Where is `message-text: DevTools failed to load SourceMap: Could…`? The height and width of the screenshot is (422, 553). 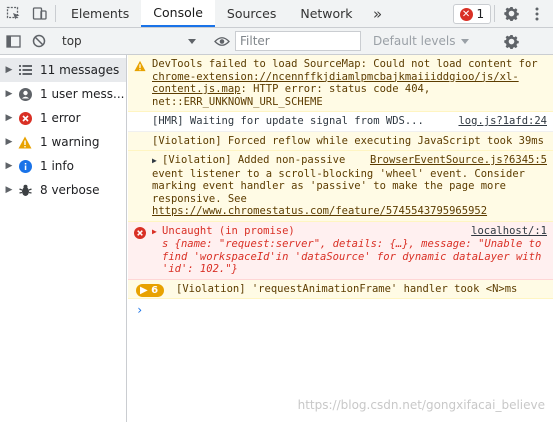 message-text: DevTools failed to load SourceMap: Could… is located at coordinates (345, 64).